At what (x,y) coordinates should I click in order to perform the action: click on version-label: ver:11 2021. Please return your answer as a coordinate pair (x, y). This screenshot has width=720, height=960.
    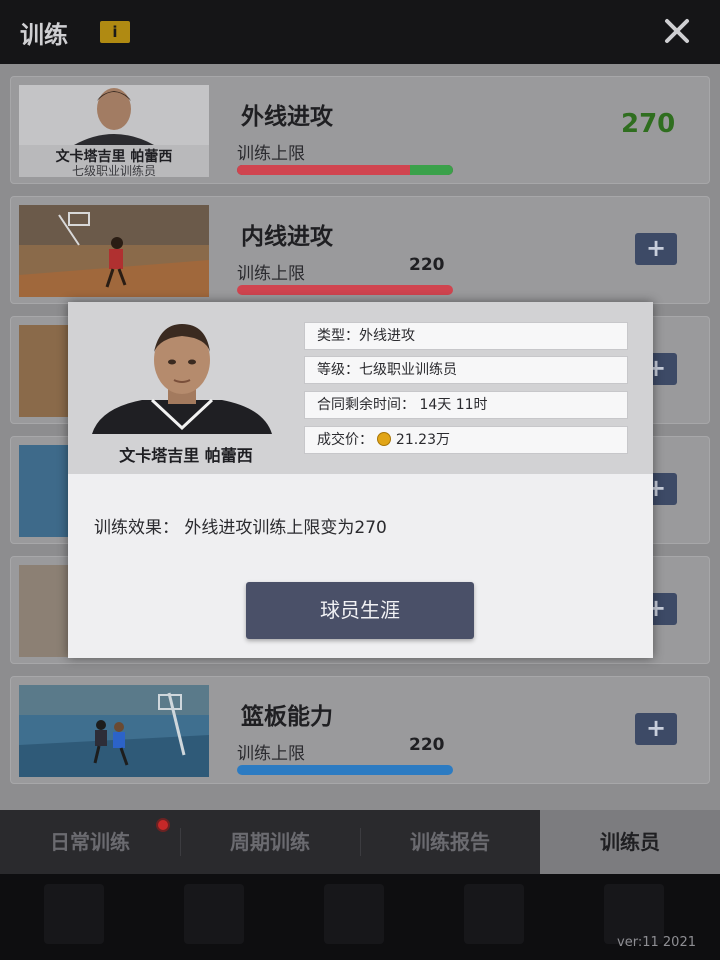
    Looking at the image, I should click on (656, 942).